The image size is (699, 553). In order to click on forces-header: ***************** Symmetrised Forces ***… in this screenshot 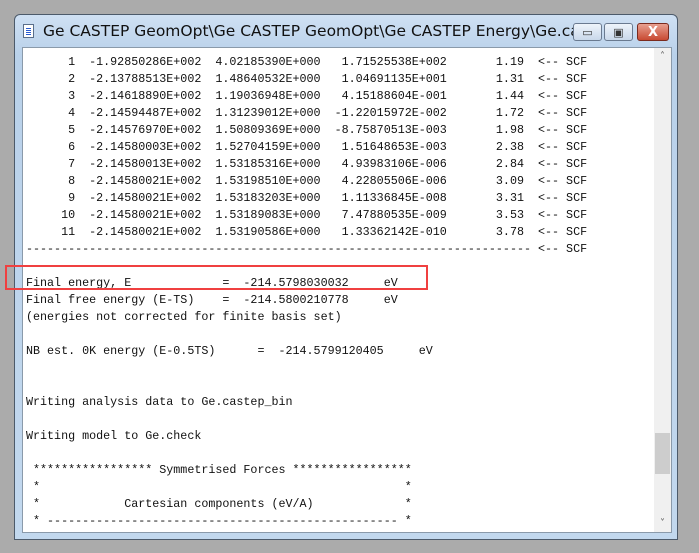, I will do `click(219, 470)`.